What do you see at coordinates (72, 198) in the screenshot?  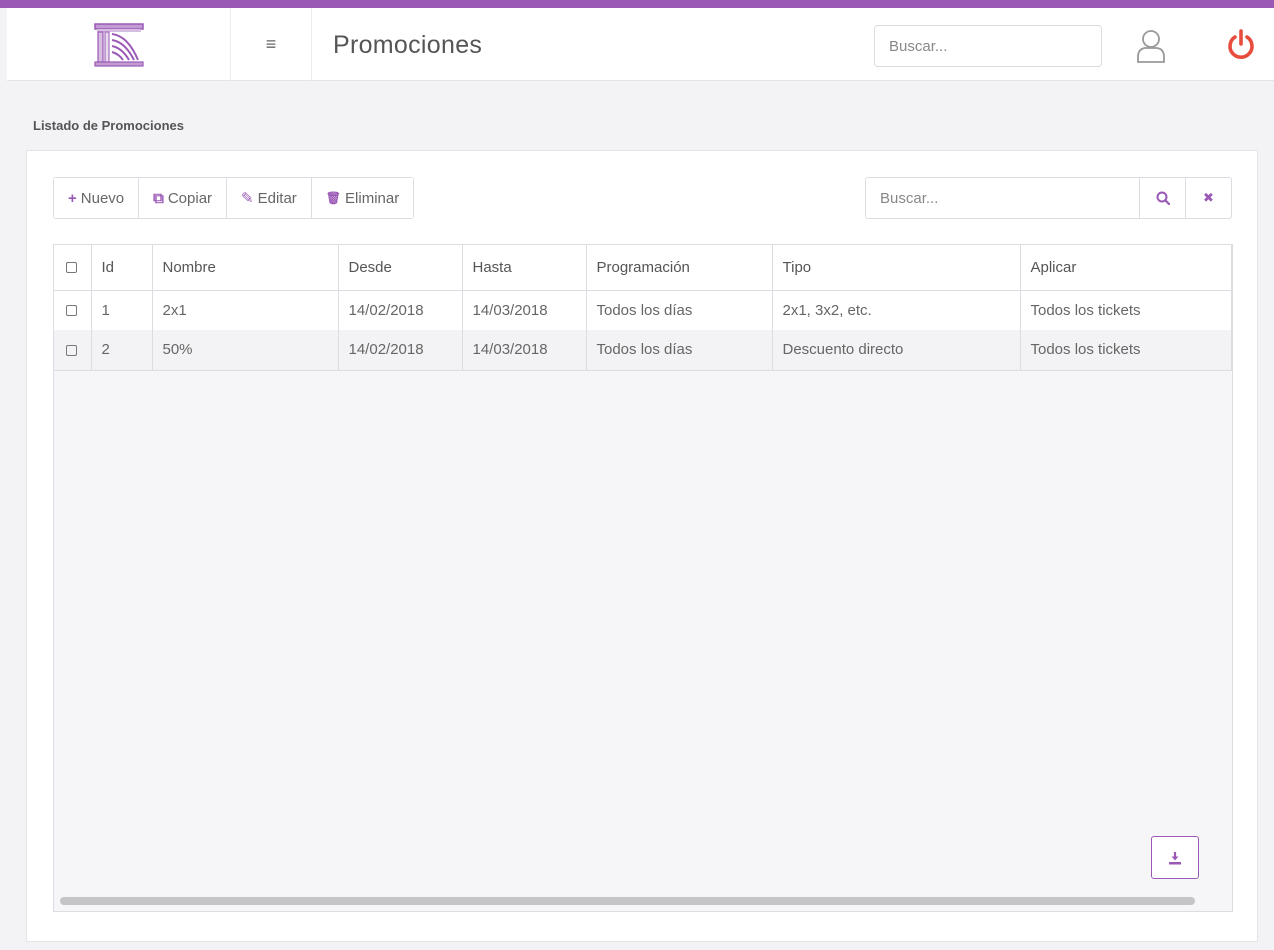 I see `plus-icon: +` at bounding box center [72, 198].